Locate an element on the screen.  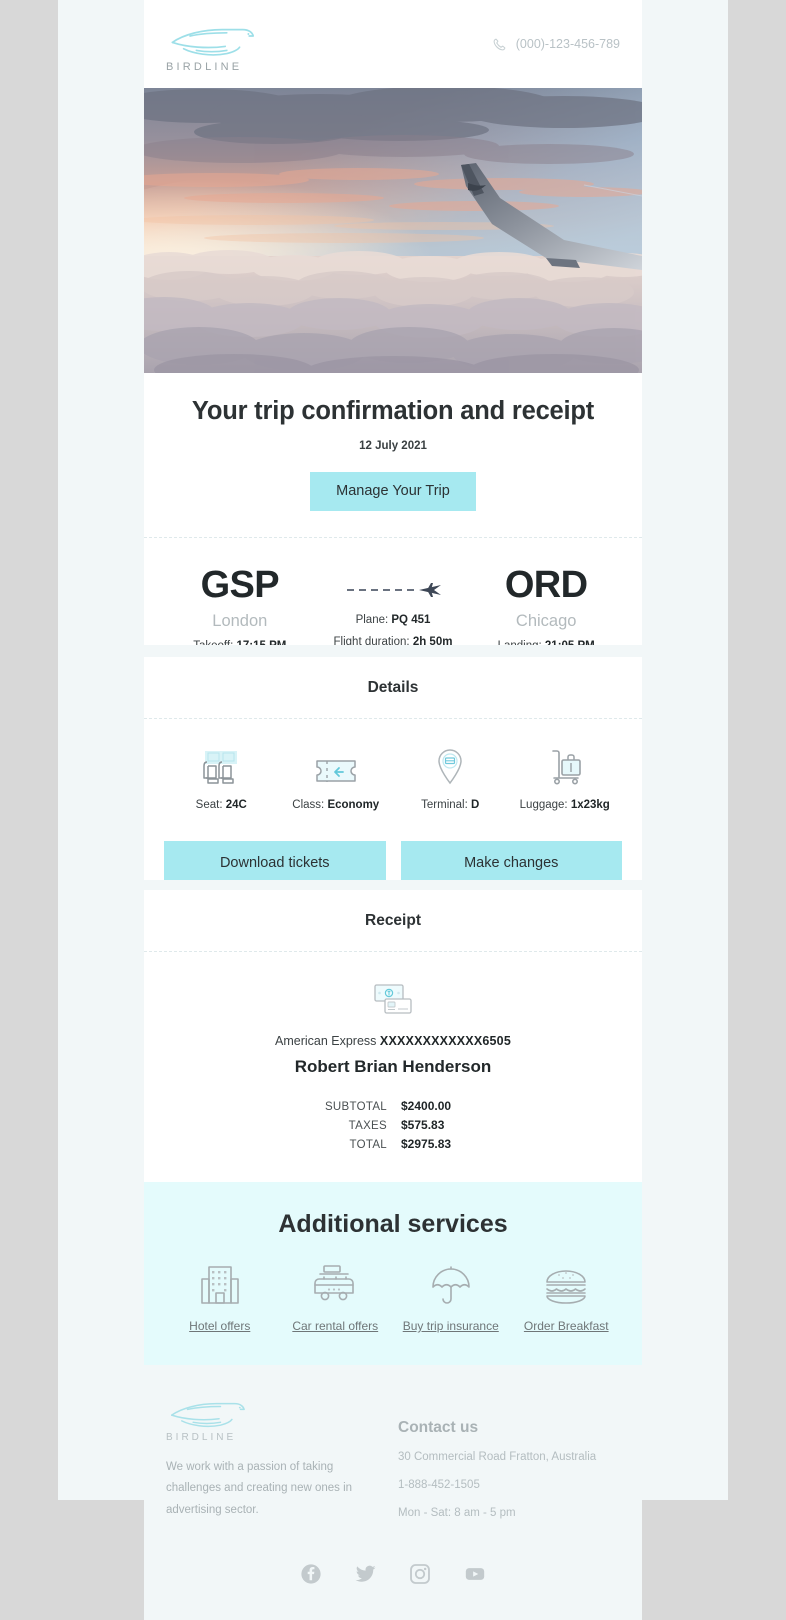
total-label: TOTAL is located at coordinates (368, 1145).